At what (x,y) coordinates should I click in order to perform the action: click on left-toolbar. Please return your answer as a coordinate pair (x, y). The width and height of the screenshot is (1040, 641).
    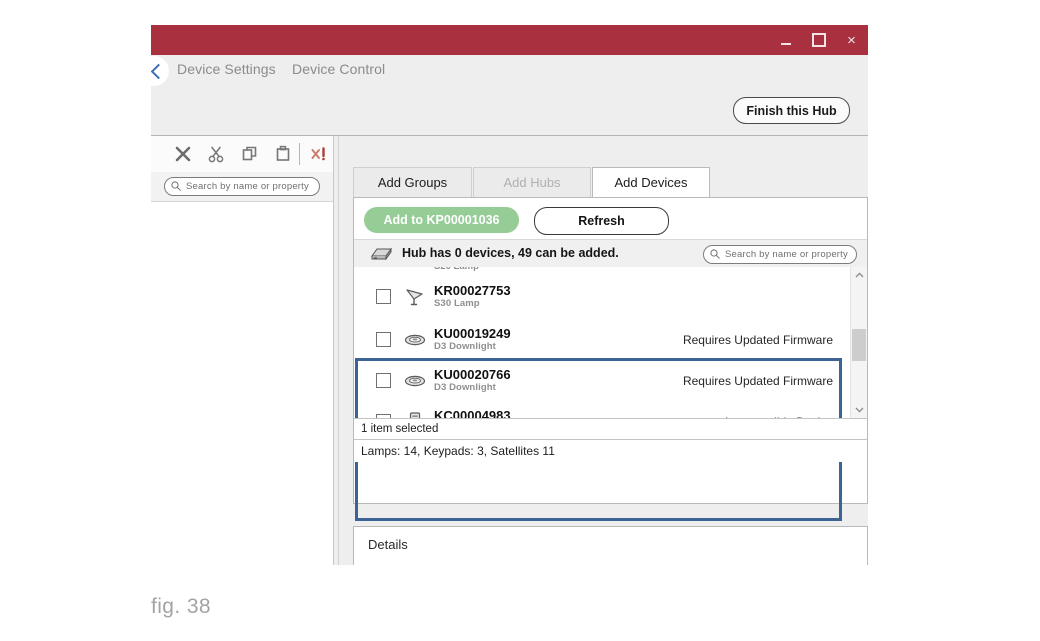
    Looking at the image, I should click on (242, 154).